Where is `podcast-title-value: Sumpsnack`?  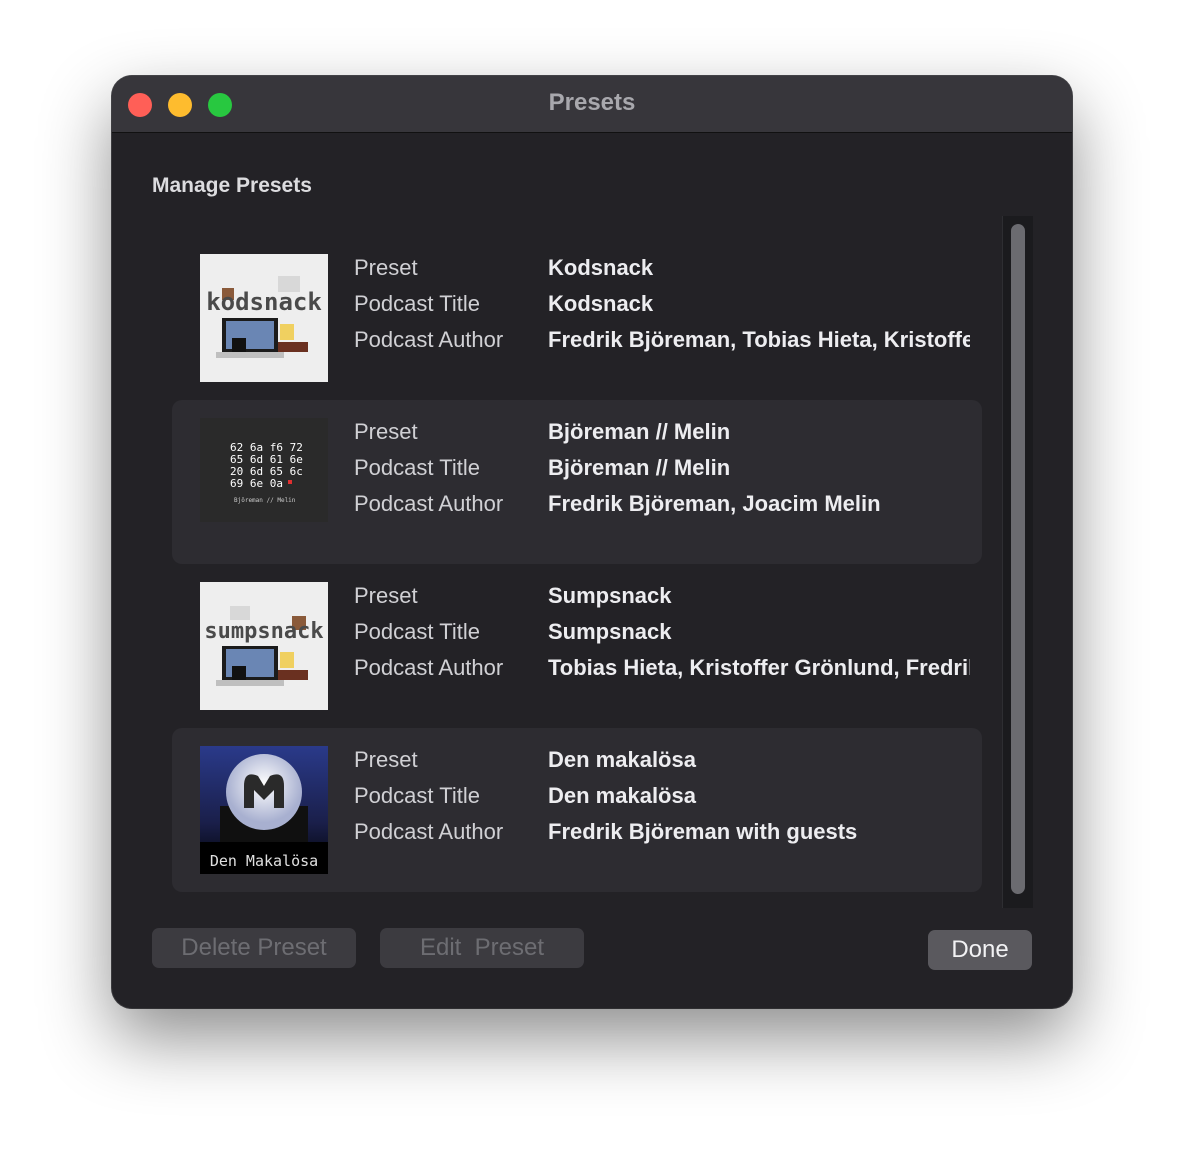 podcast-title-value: Sumpsnack is located at coordinates (610, 631).